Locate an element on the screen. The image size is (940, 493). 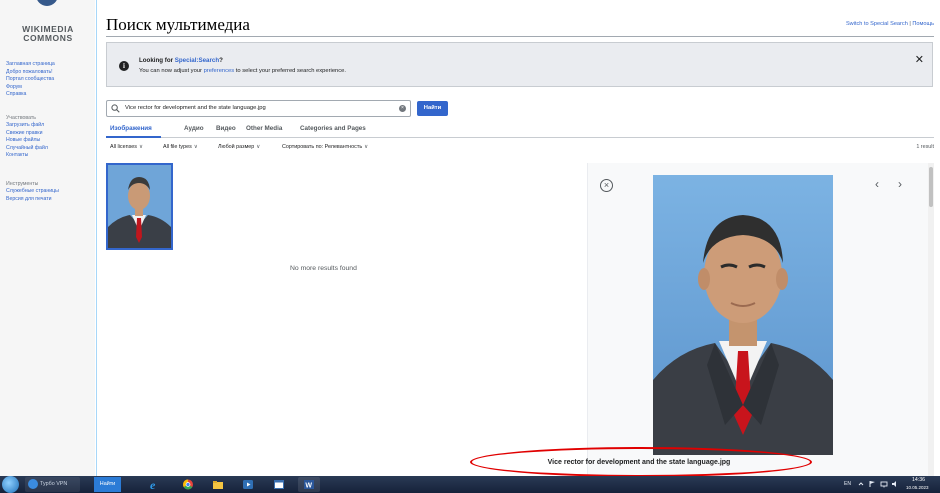
sidebar-item-random-file: Случайный файл is located at coordinates (49, 149).